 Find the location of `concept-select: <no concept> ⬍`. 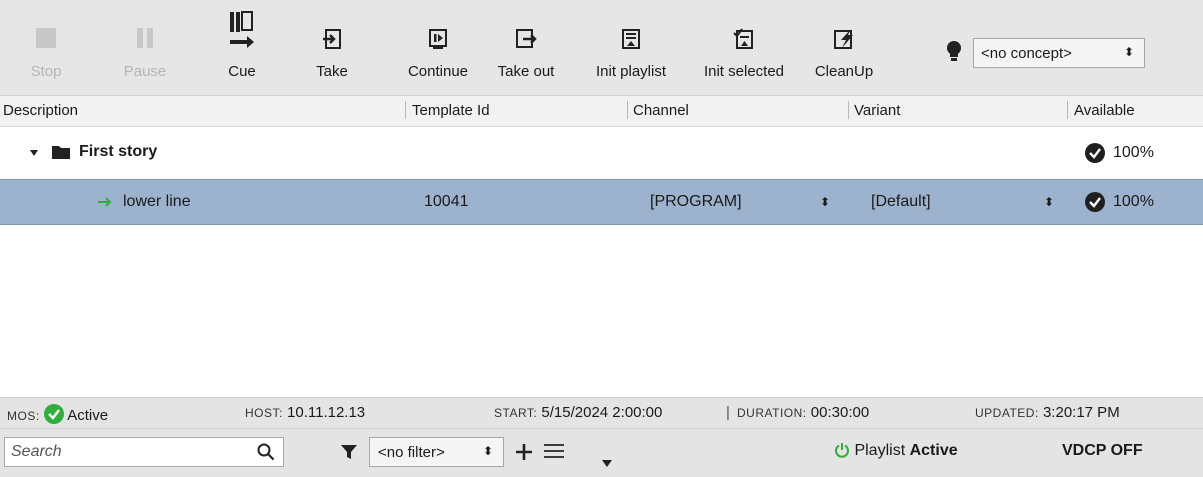

concept-select: <no concept> ⬍ is located at coordinates (1059, 53).